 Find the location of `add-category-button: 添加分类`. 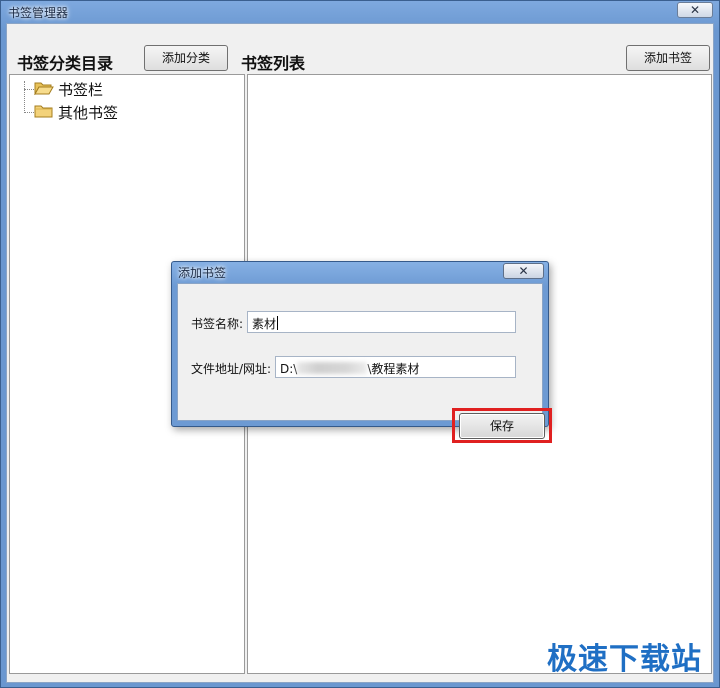

add-category-button: 添加分类 is located at coordinates (186, 58).